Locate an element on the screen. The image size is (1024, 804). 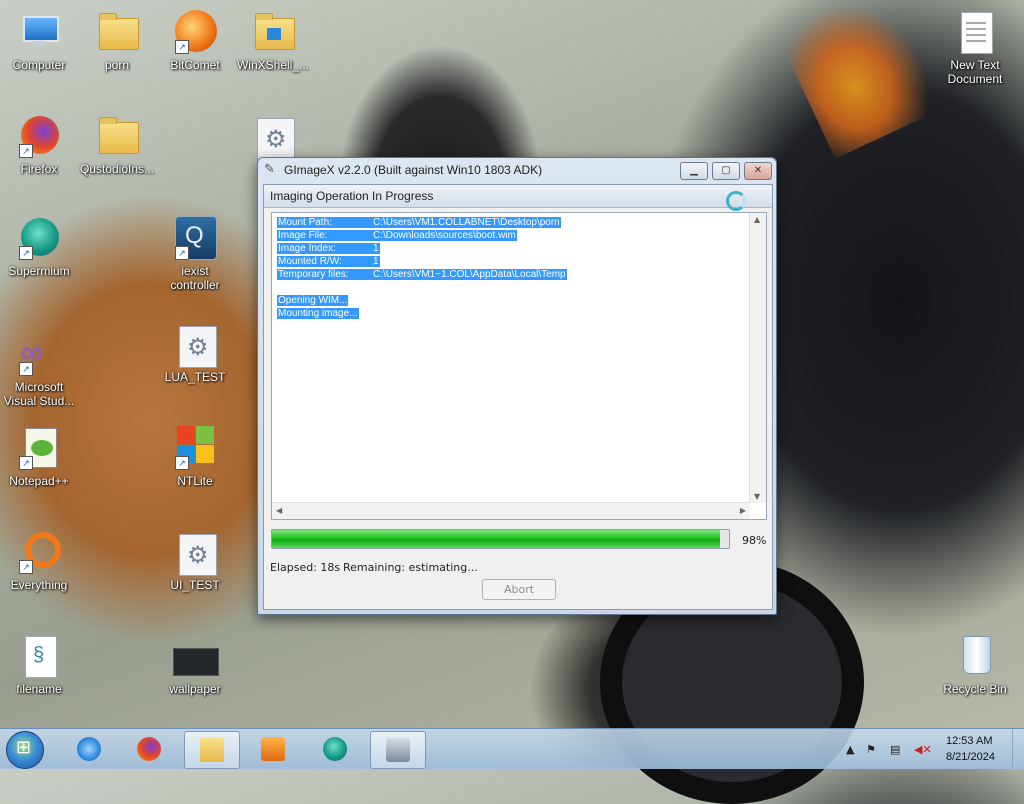
desktop-icon-bitcomet: ↗ BitComet is located at coordinates (195, 40).